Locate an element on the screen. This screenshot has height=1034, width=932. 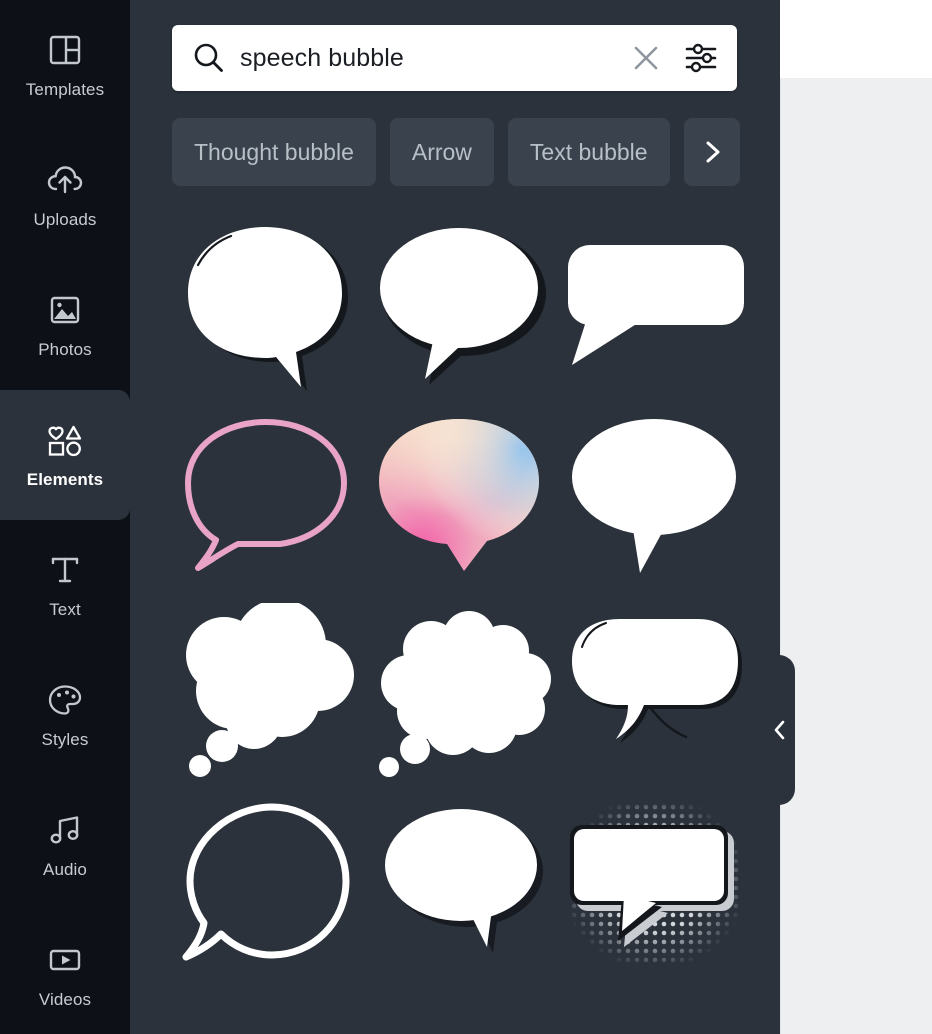
sidebar-item-label: Text is located at coordinates (65, 609).